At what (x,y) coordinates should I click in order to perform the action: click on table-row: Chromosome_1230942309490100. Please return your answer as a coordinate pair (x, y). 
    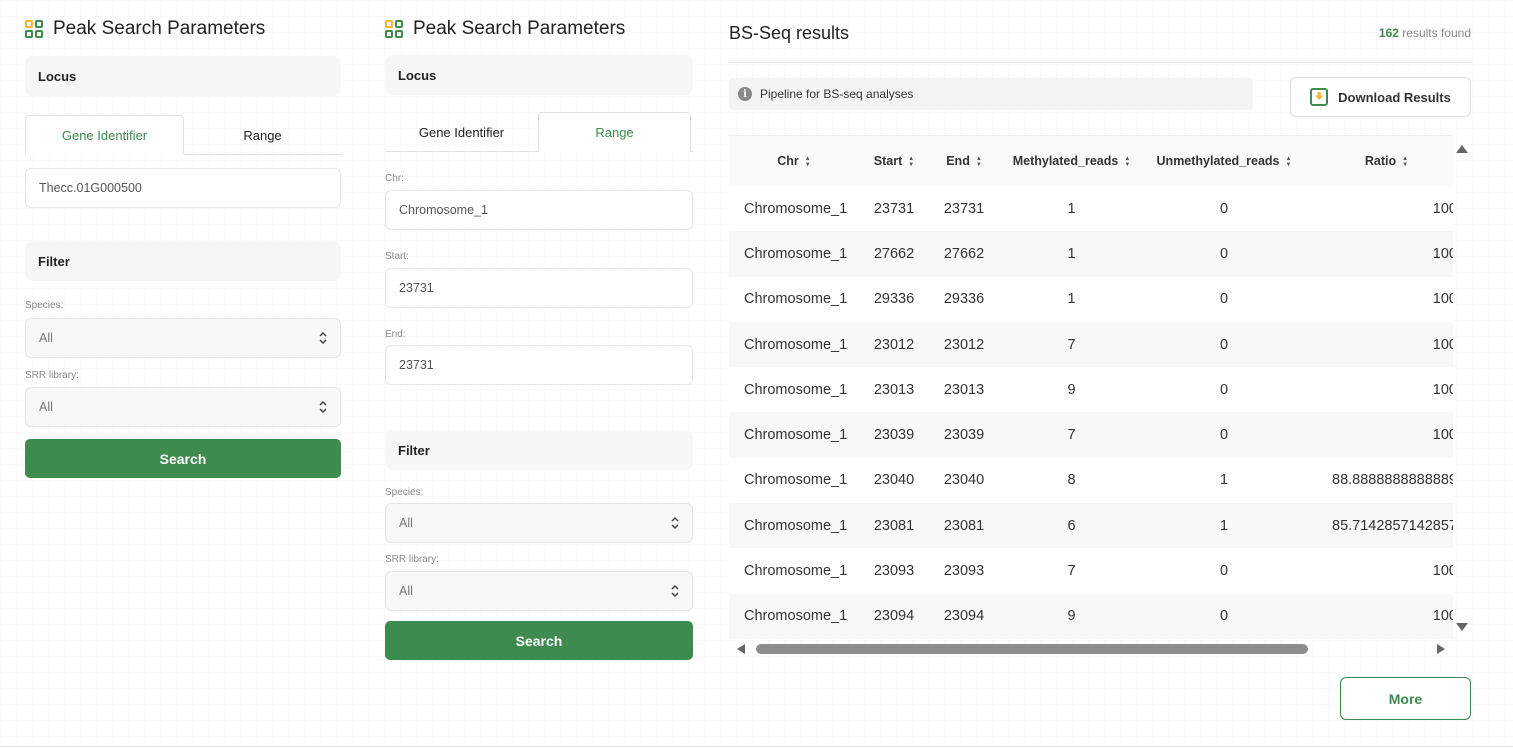
    Looking at the image, I should click on (1091, 616).